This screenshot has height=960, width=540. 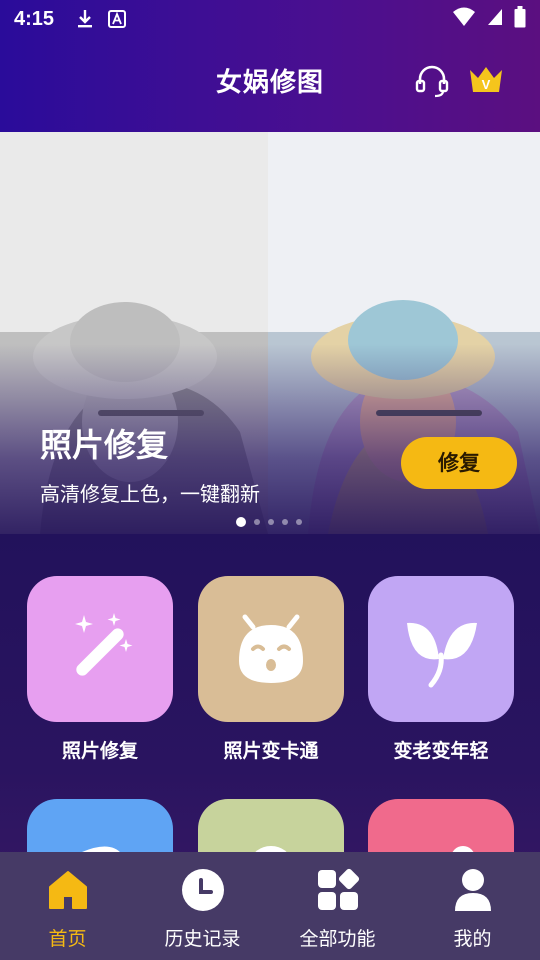 What do you see at coordinates (150, 494) in the screenshot?
I see `banner-subtitle: 高清修复上色，一键翻新` at bounding box center [150, 494].